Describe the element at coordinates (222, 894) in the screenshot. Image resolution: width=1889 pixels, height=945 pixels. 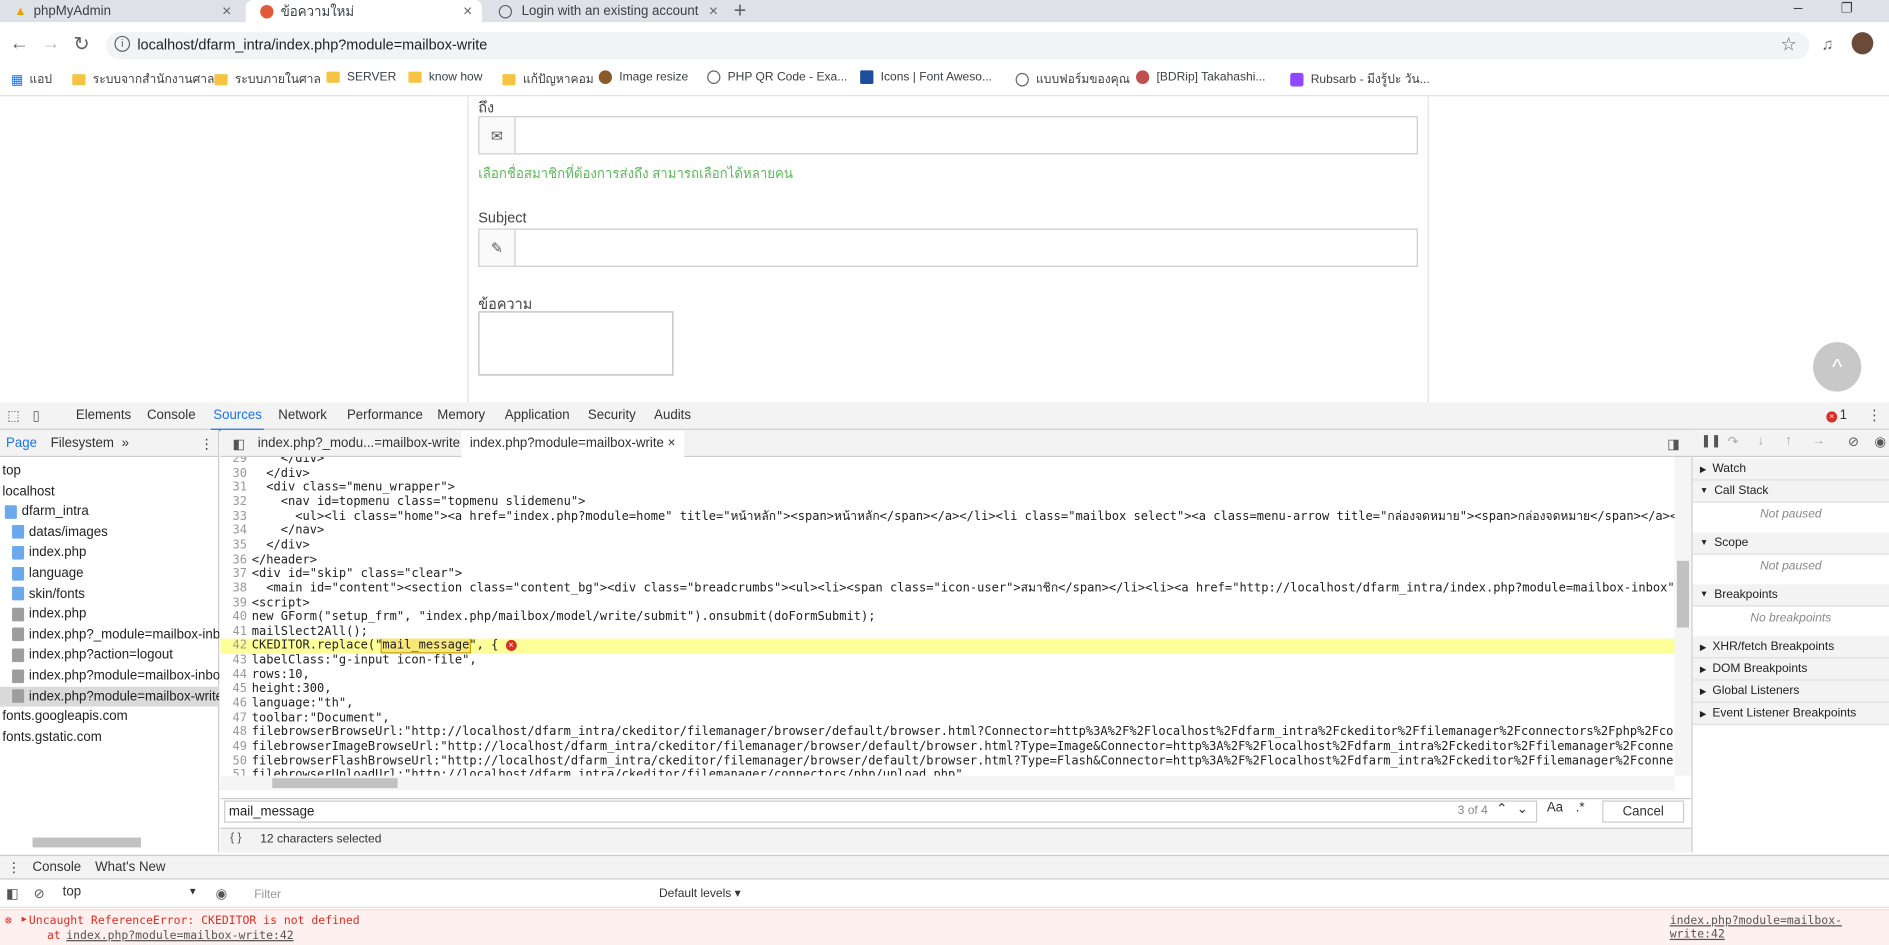
I see `eye-icon: ◉` at that location.